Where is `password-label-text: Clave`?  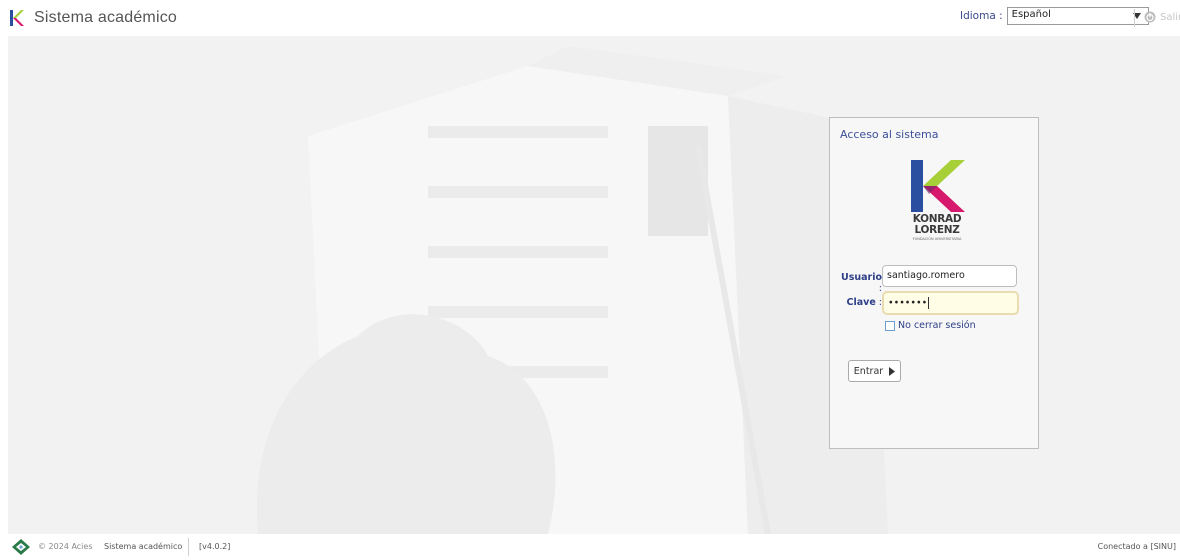
password-label-text: Clave is located at coordinates (861, 302).